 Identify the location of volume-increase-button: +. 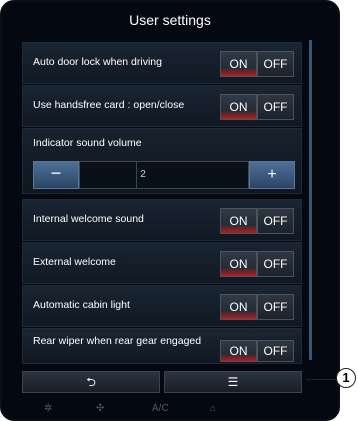
(272, 175).